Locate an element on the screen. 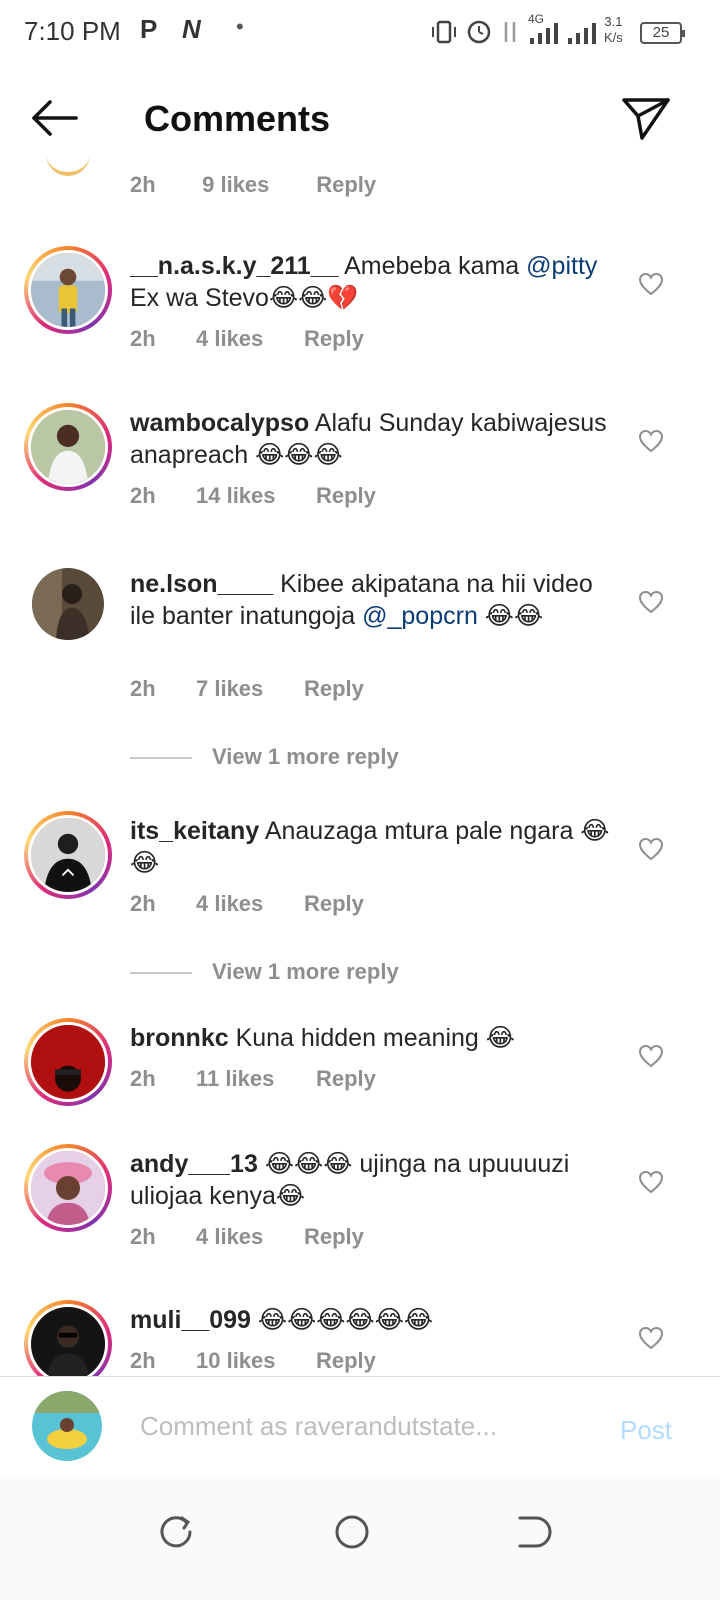 Image resolution: width=720 pixels, height=1600 pixels. comment-likes: 14 likes is located at coordinates (256, 496).